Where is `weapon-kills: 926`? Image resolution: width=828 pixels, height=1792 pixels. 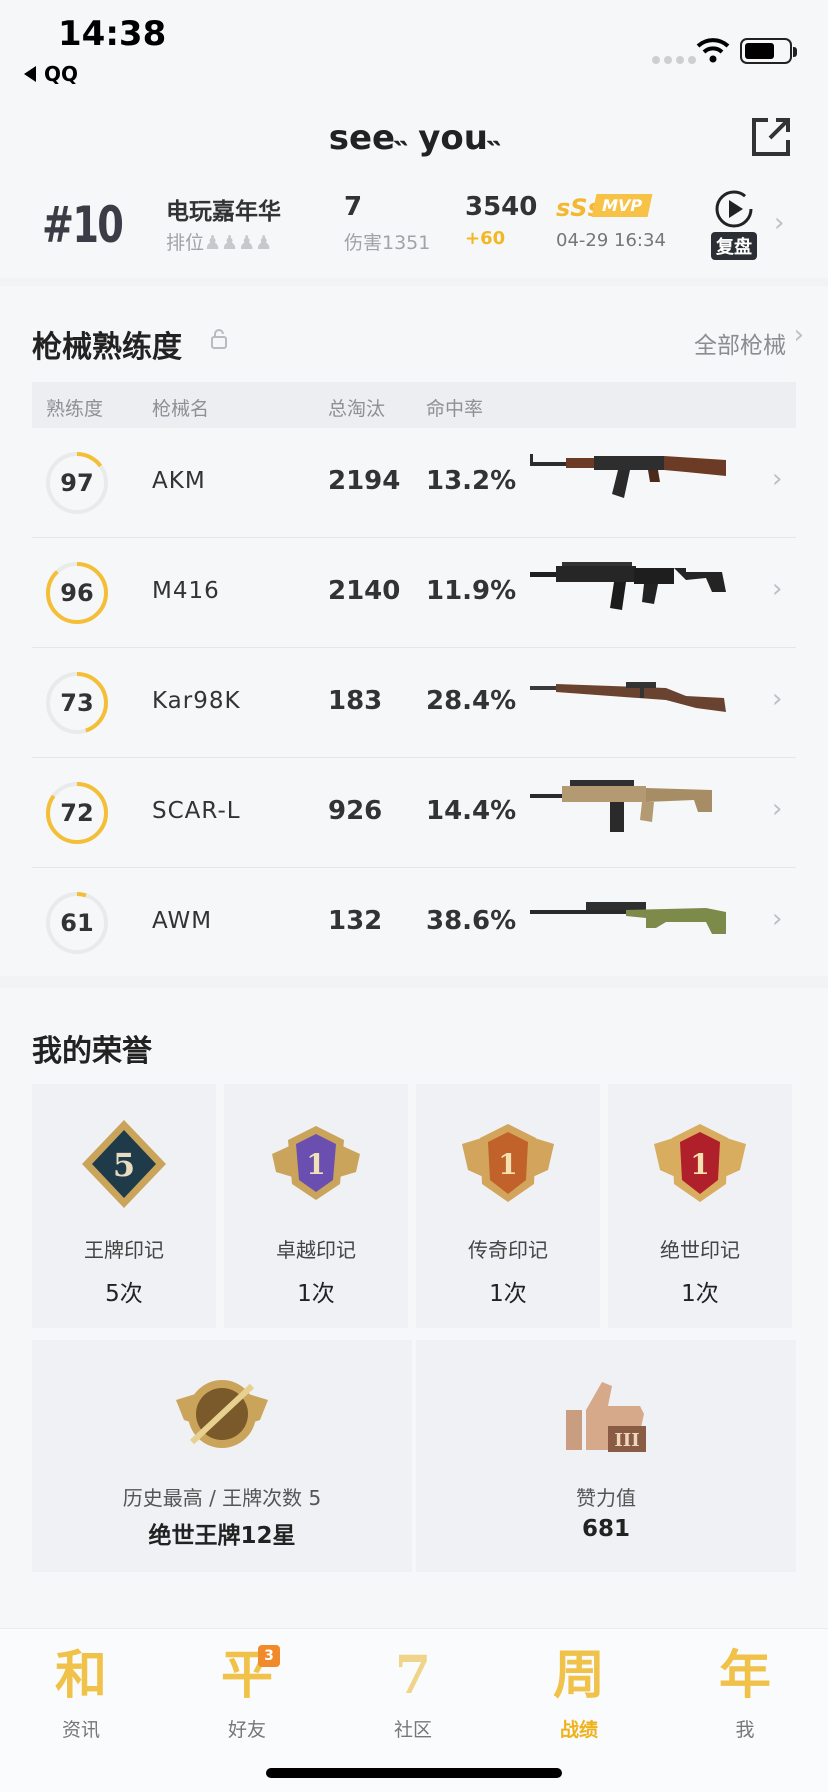
weapon-kills: 926 is located at coordinates (355, 811).